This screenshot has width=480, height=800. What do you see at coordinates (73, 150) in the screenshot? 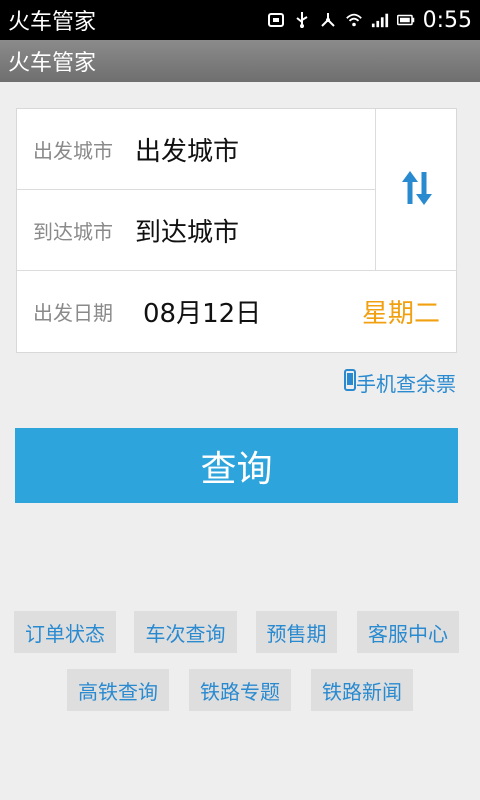
I see `from-city-label: 出发城市` at bounding box center [73, 150].